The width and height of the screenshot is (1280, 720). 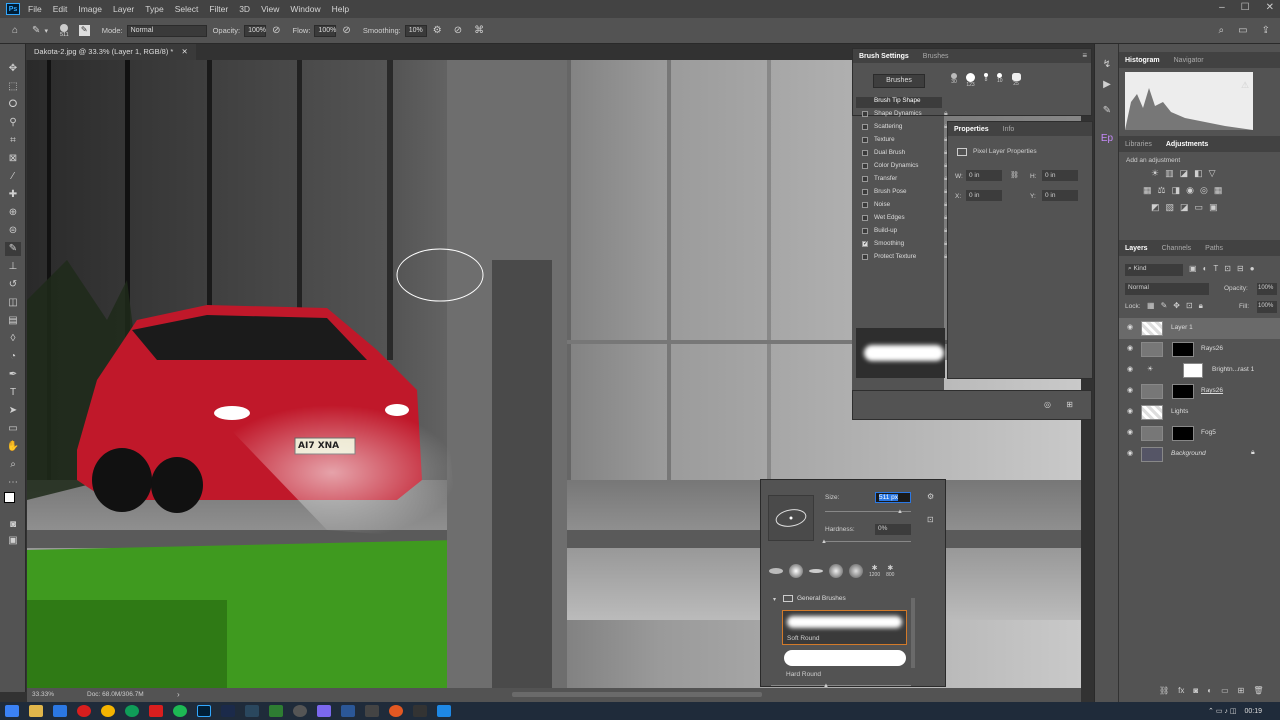 I want to click on maximize-icon: ☐, so click(x=1245, y=7).